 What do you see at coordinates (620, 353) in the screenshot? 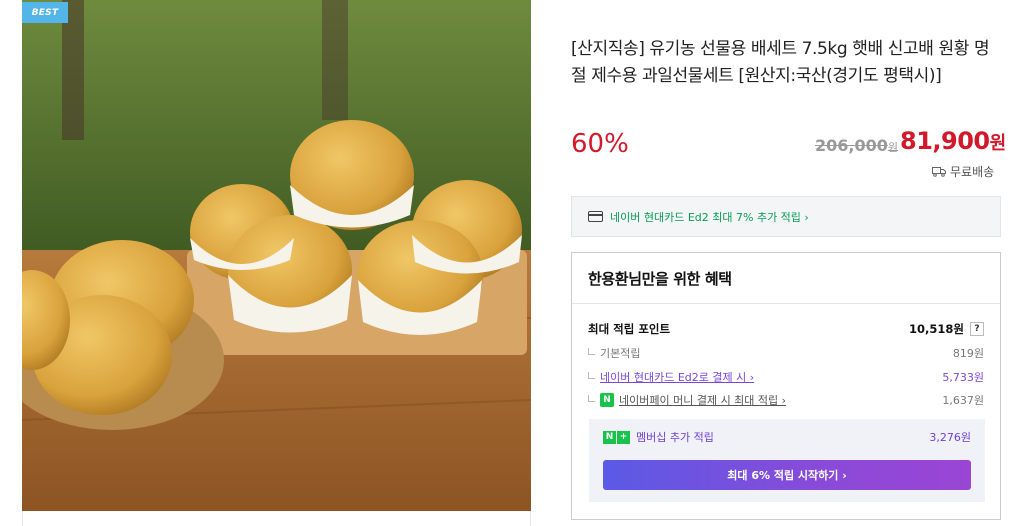
I see `basic-points-label: 기본적립` at bounding box center [620, 353].